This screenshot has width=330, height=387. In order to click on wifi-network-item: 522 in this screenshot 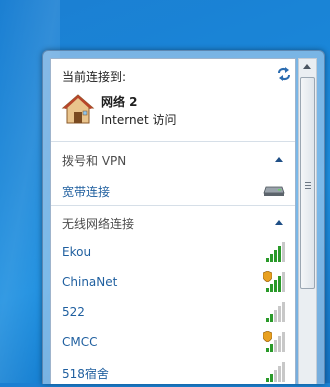, I will do `click(173, 313)`.